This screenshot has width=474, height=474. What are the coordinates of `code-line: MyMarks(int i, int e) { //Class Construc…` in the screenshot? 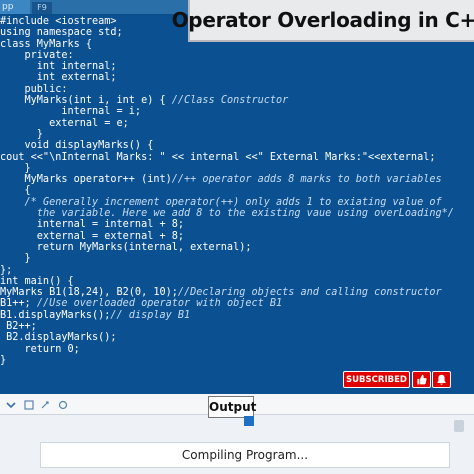 It's located at (237, 100).